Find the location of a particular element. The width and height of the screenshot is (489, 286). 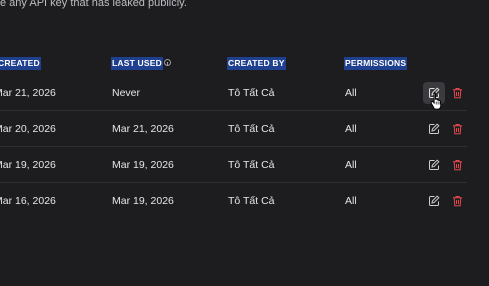

table-row: Mar 21, 2026 Never Tô Tất Cả All is located at coordinates (233, 93).